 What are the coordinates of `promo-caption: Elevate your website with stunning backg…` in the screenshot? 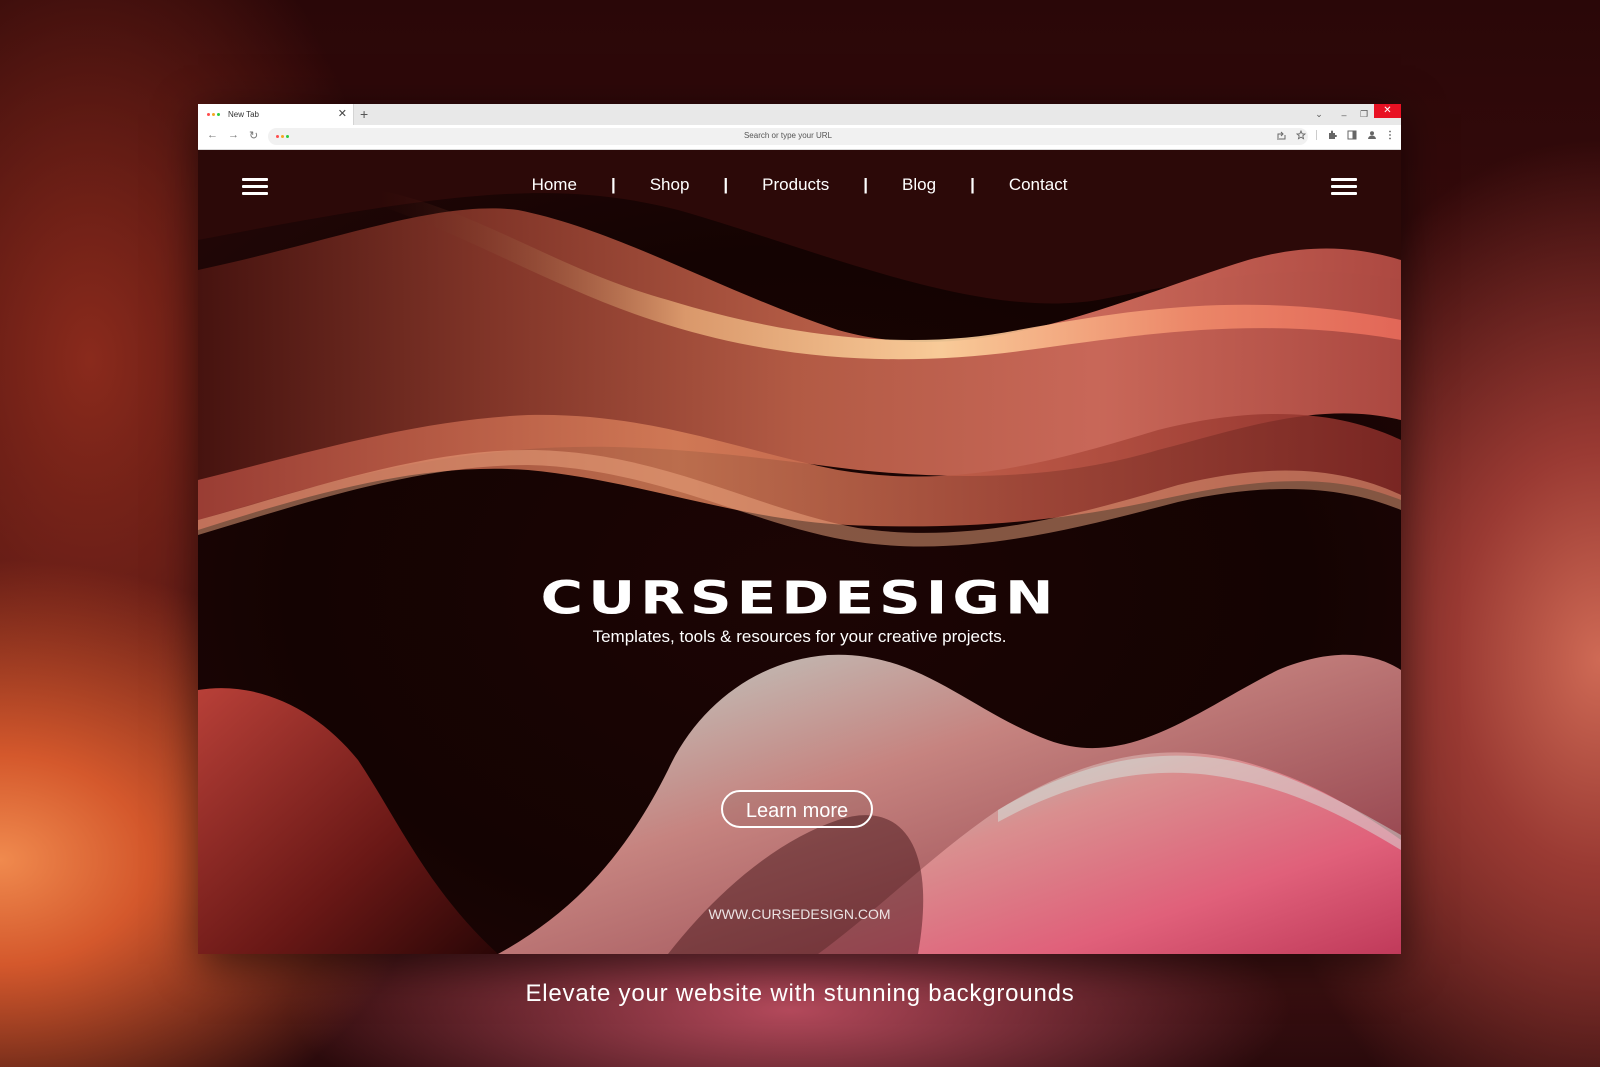 It's located at (800, 993).